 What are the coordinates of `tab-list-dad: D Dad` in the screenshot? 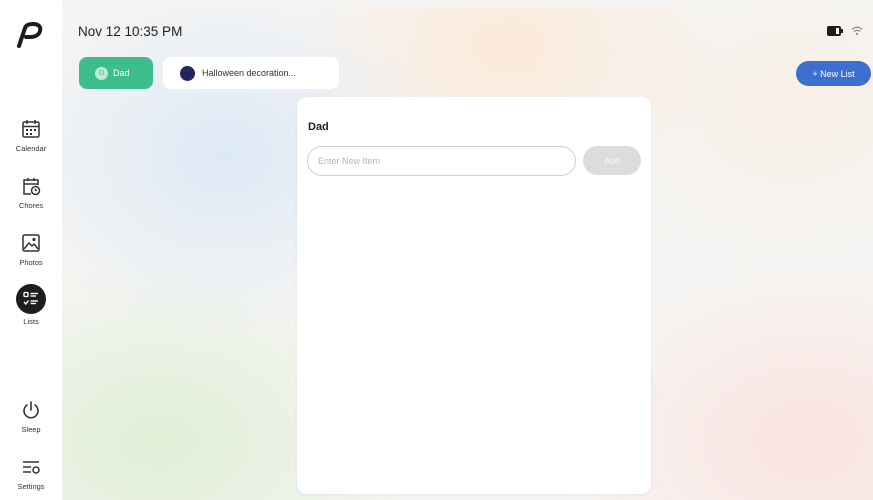 It's located at (116, 73).